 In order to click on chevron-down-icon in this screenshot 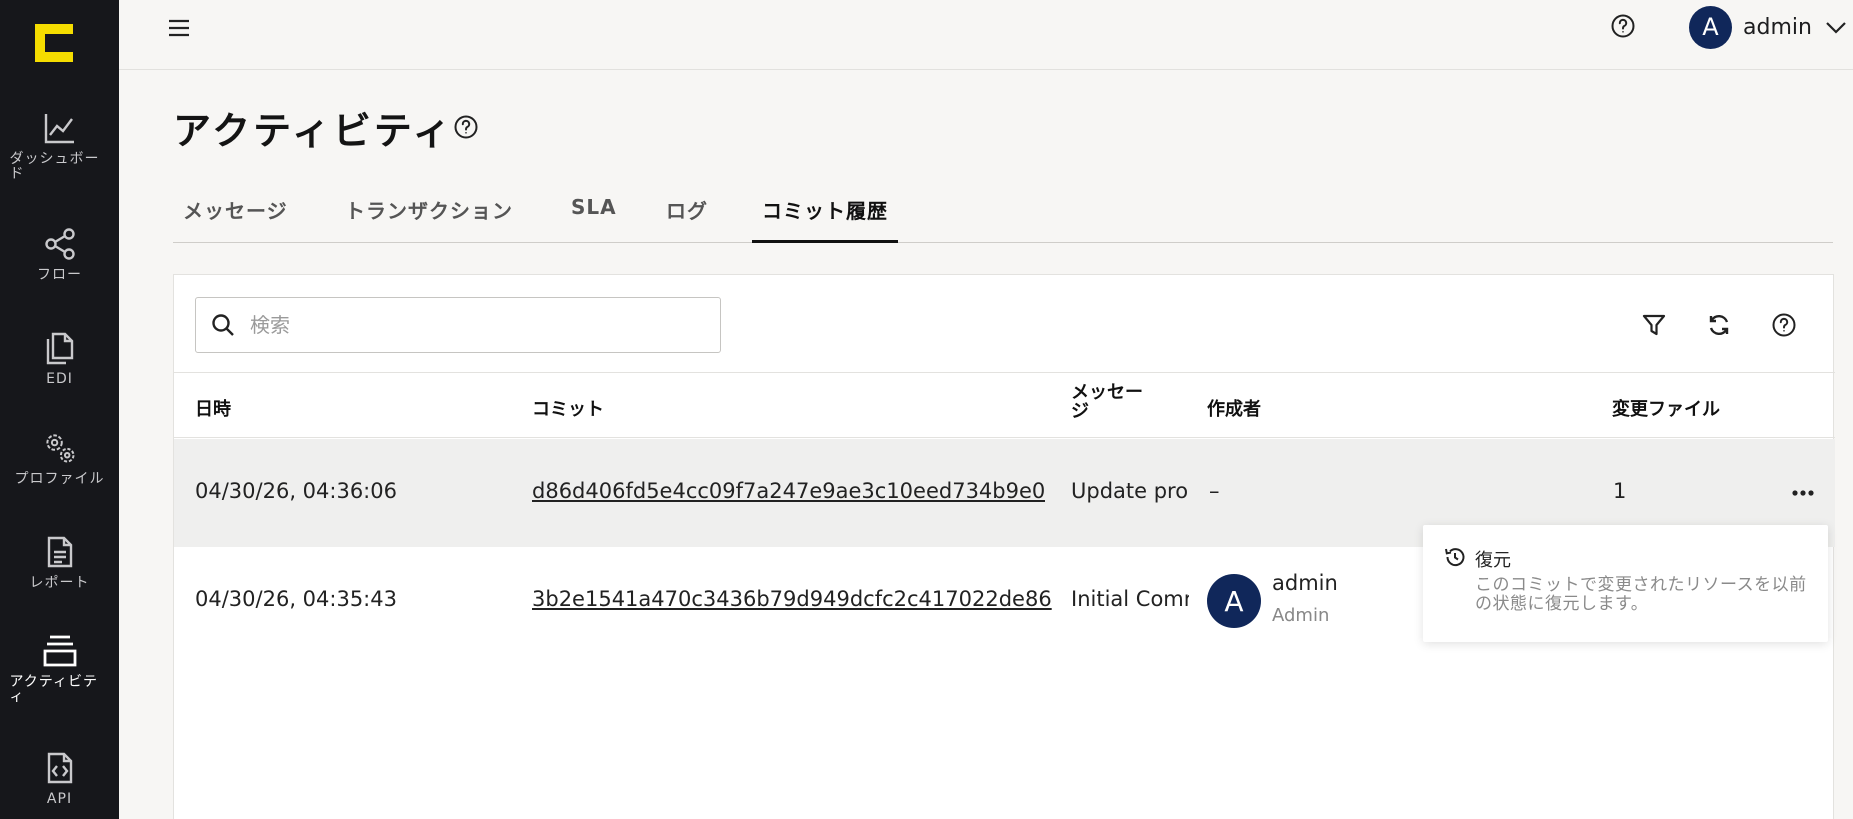, I will do `click(1836, 28)`.